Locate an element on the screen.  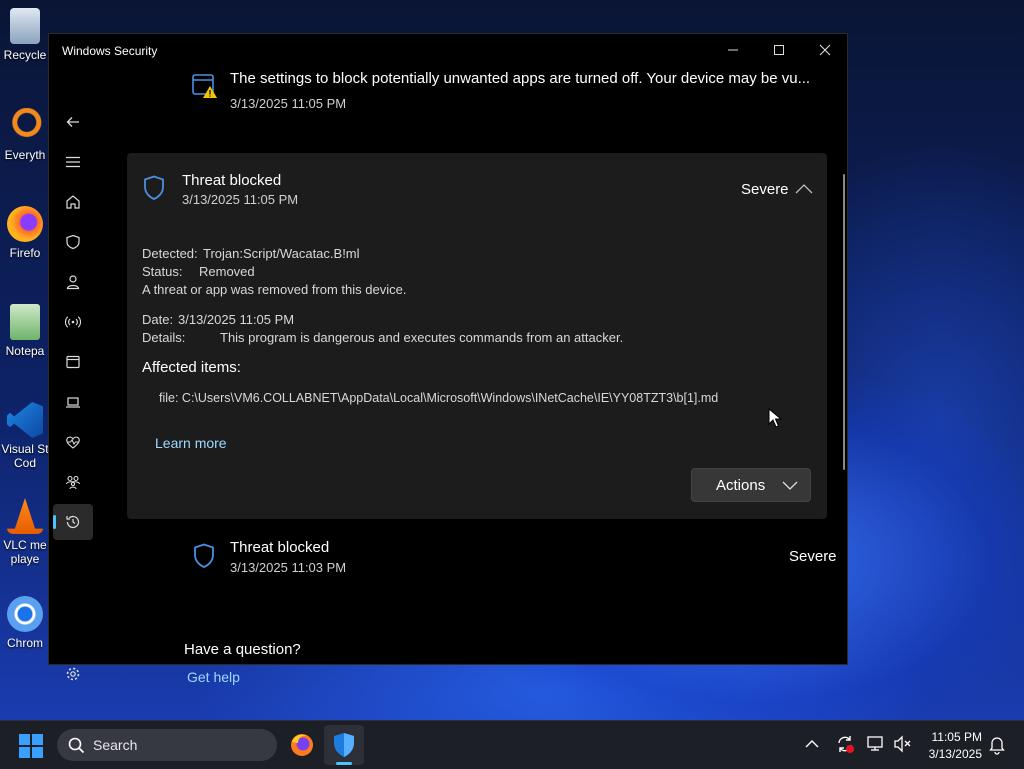
desktop-notepad: Notepa is located at coordinates (25, 331).